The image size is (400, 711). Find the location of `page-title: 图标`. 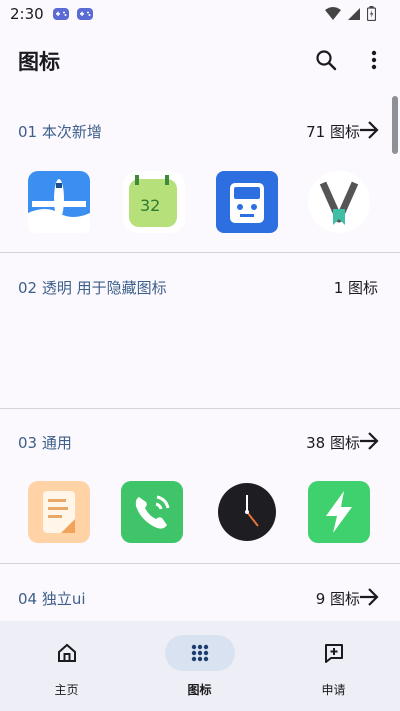

page-title: 图标 is located at coordinates (39, 62).